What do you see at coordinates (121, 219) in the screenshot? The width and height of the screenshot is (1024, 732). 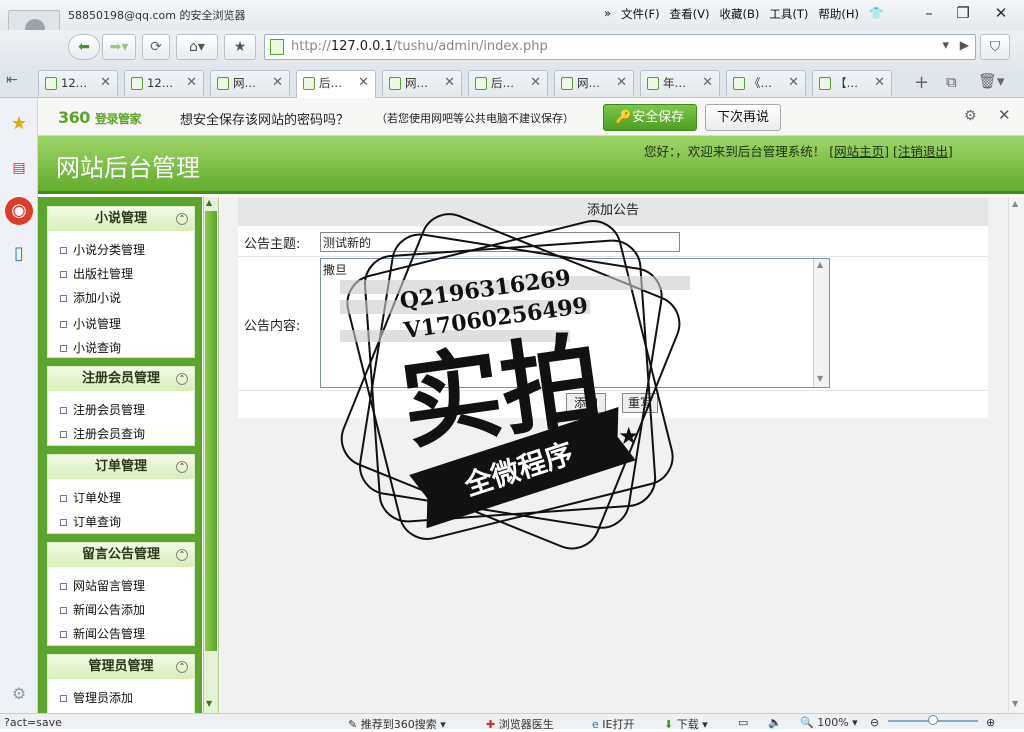 I see `menu-group-title: 小说管理 ⌃` at bounding box center [121, 219].